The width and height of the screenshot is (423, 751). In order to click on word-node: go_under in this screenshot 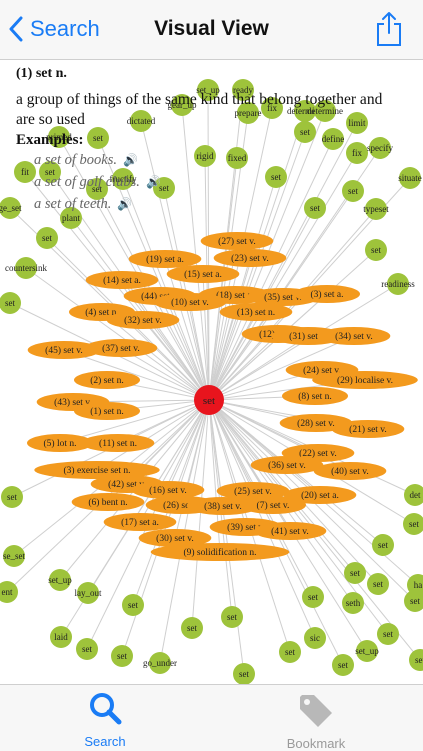, I will do `click(160, 663)`.